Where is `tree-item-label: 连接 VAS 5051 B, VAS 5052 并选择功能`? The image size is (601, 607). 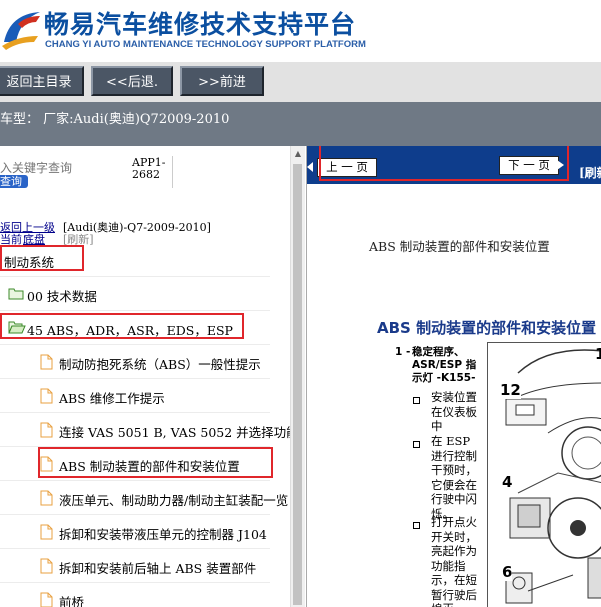
tree-item-label: 连接 VAS 5051 B, VAS 5052 并选择功能 is located at coordinates (174, 432).